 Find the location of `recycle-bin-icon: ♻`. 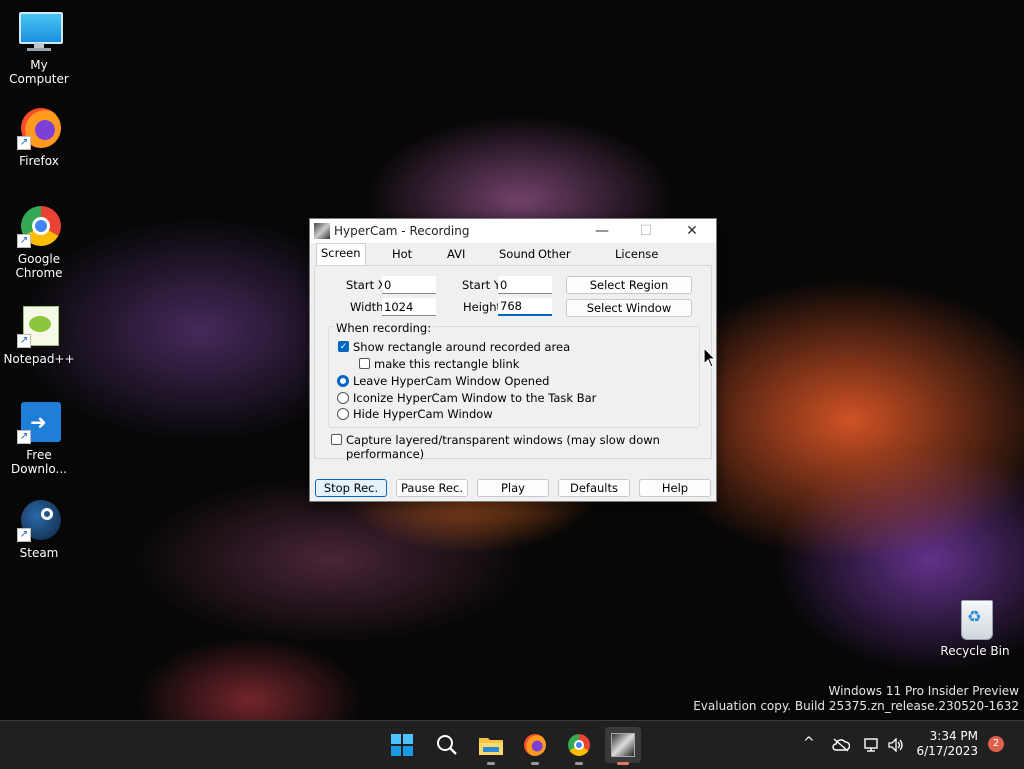

recycle-bin-icon: ♻ is located at coordinates (975, 618).